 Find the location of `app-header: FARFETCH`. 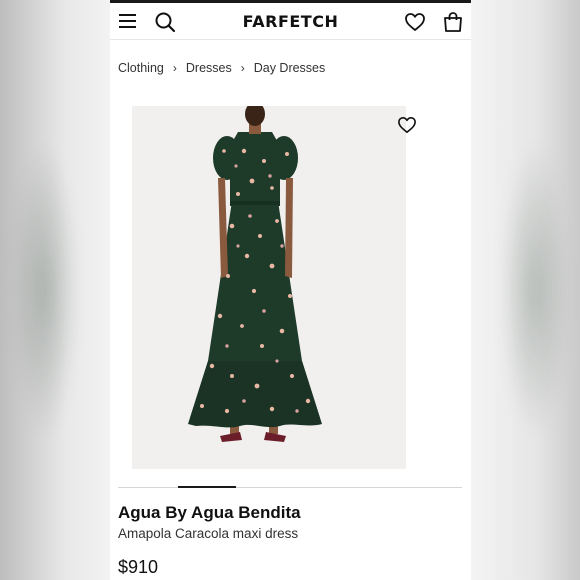

app-header: FARFETCH is located at coordinates (290, 21).